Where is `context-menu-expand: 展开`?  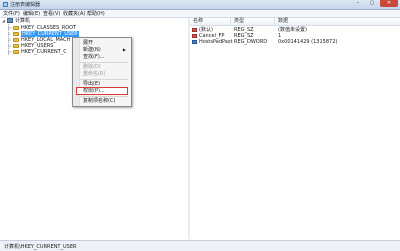 context-menu-expand: 展开 is located at coordinates (102, 43).